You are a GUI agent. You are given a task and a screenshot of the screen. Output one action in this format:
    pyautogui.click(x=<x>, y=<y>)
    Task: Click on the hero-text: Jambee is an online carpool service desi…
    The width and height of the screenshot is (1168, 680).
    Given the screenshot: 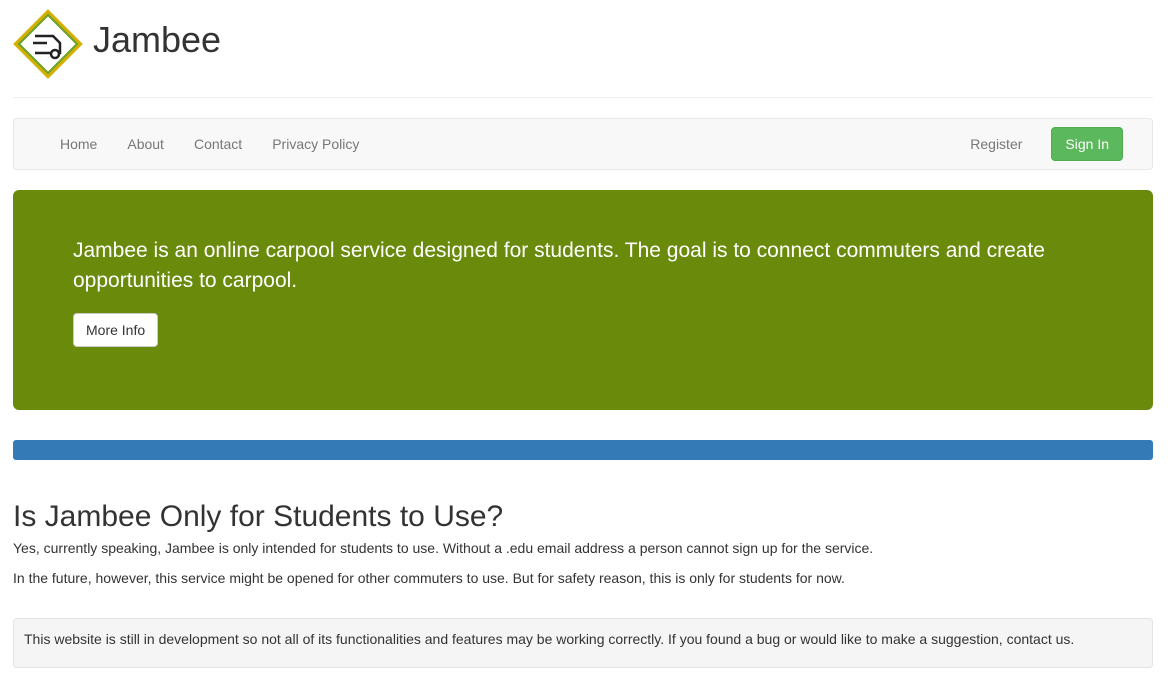 What is the action you would take?
    pyautogui.click(x=559, y=265)
    